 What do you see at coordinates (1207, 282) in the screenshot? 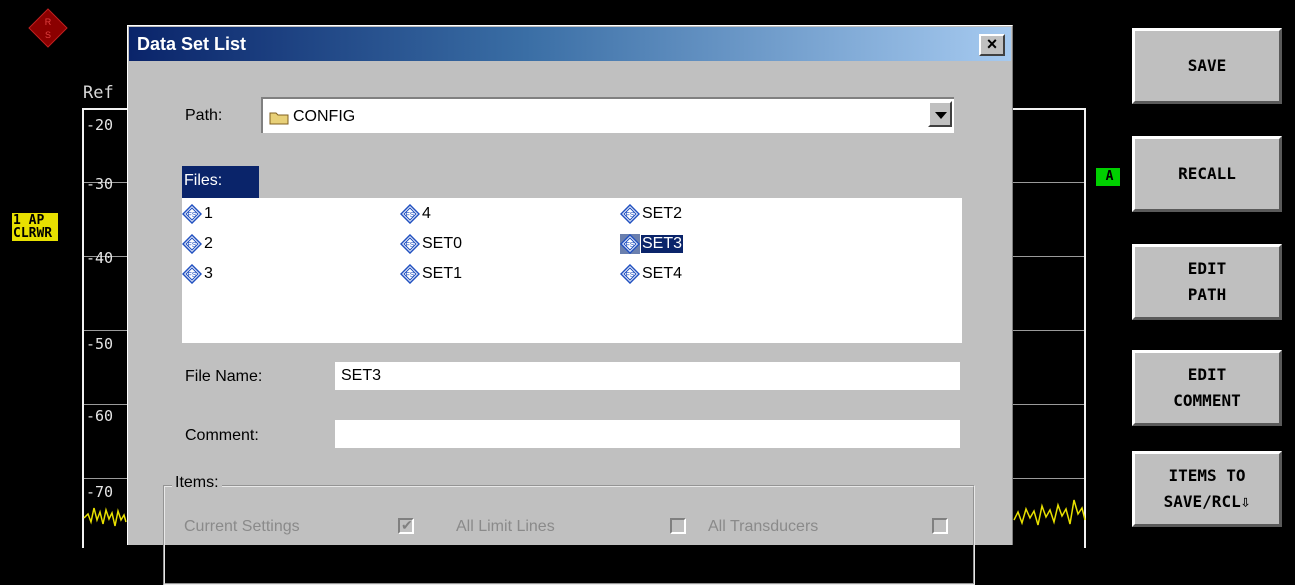
I see `edit-path-softkey: EDIT PATH` at bounding box center [1207, 282].